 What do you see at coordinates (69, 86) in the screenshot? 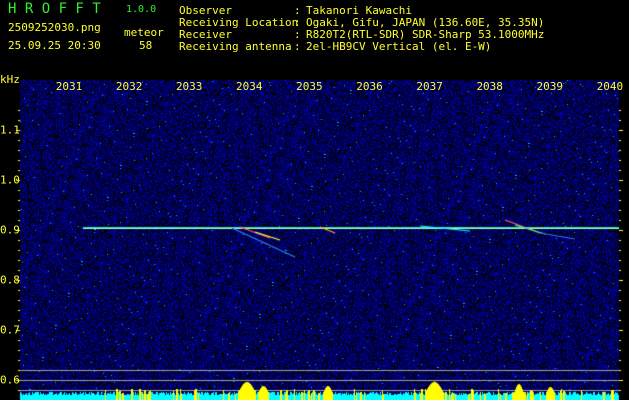
I see `x-tick-label: 2031` at bounding box center [69, 86].